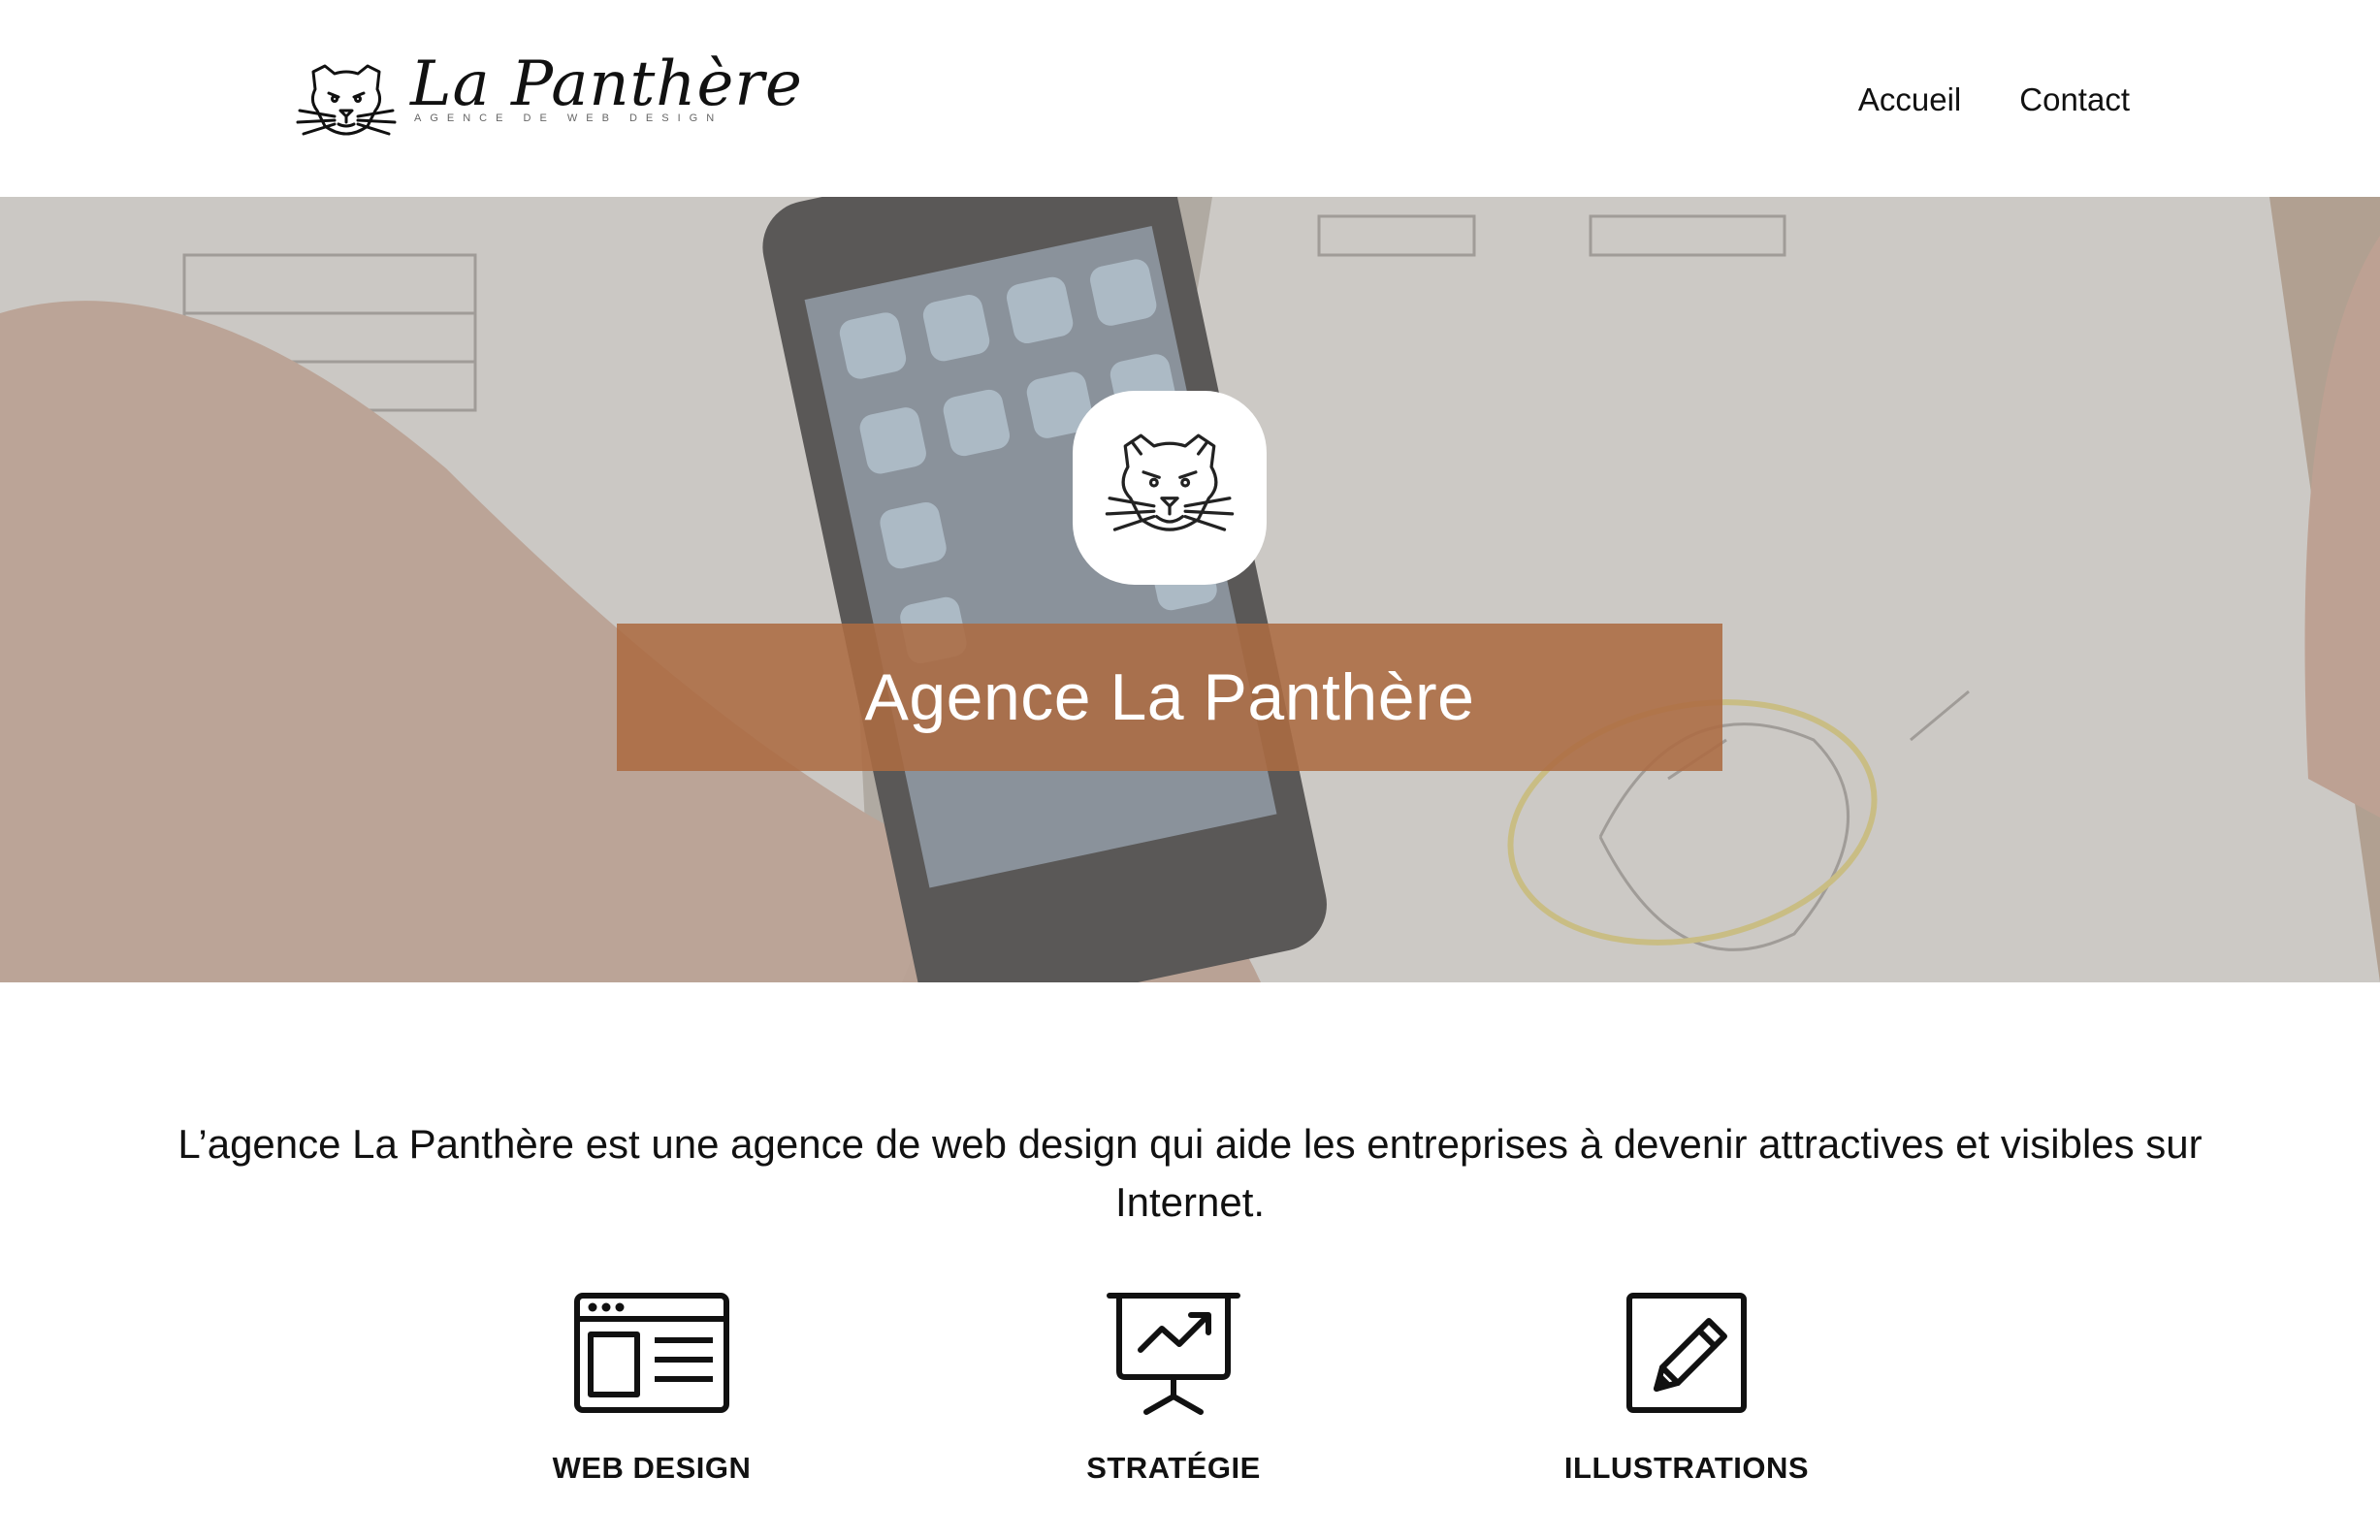 This screenshot has width=2380, height=1540. Describe the element at coordinates (1909, 99) in the screenshot. I see `nav-link-accueil: Accueil` at that location.